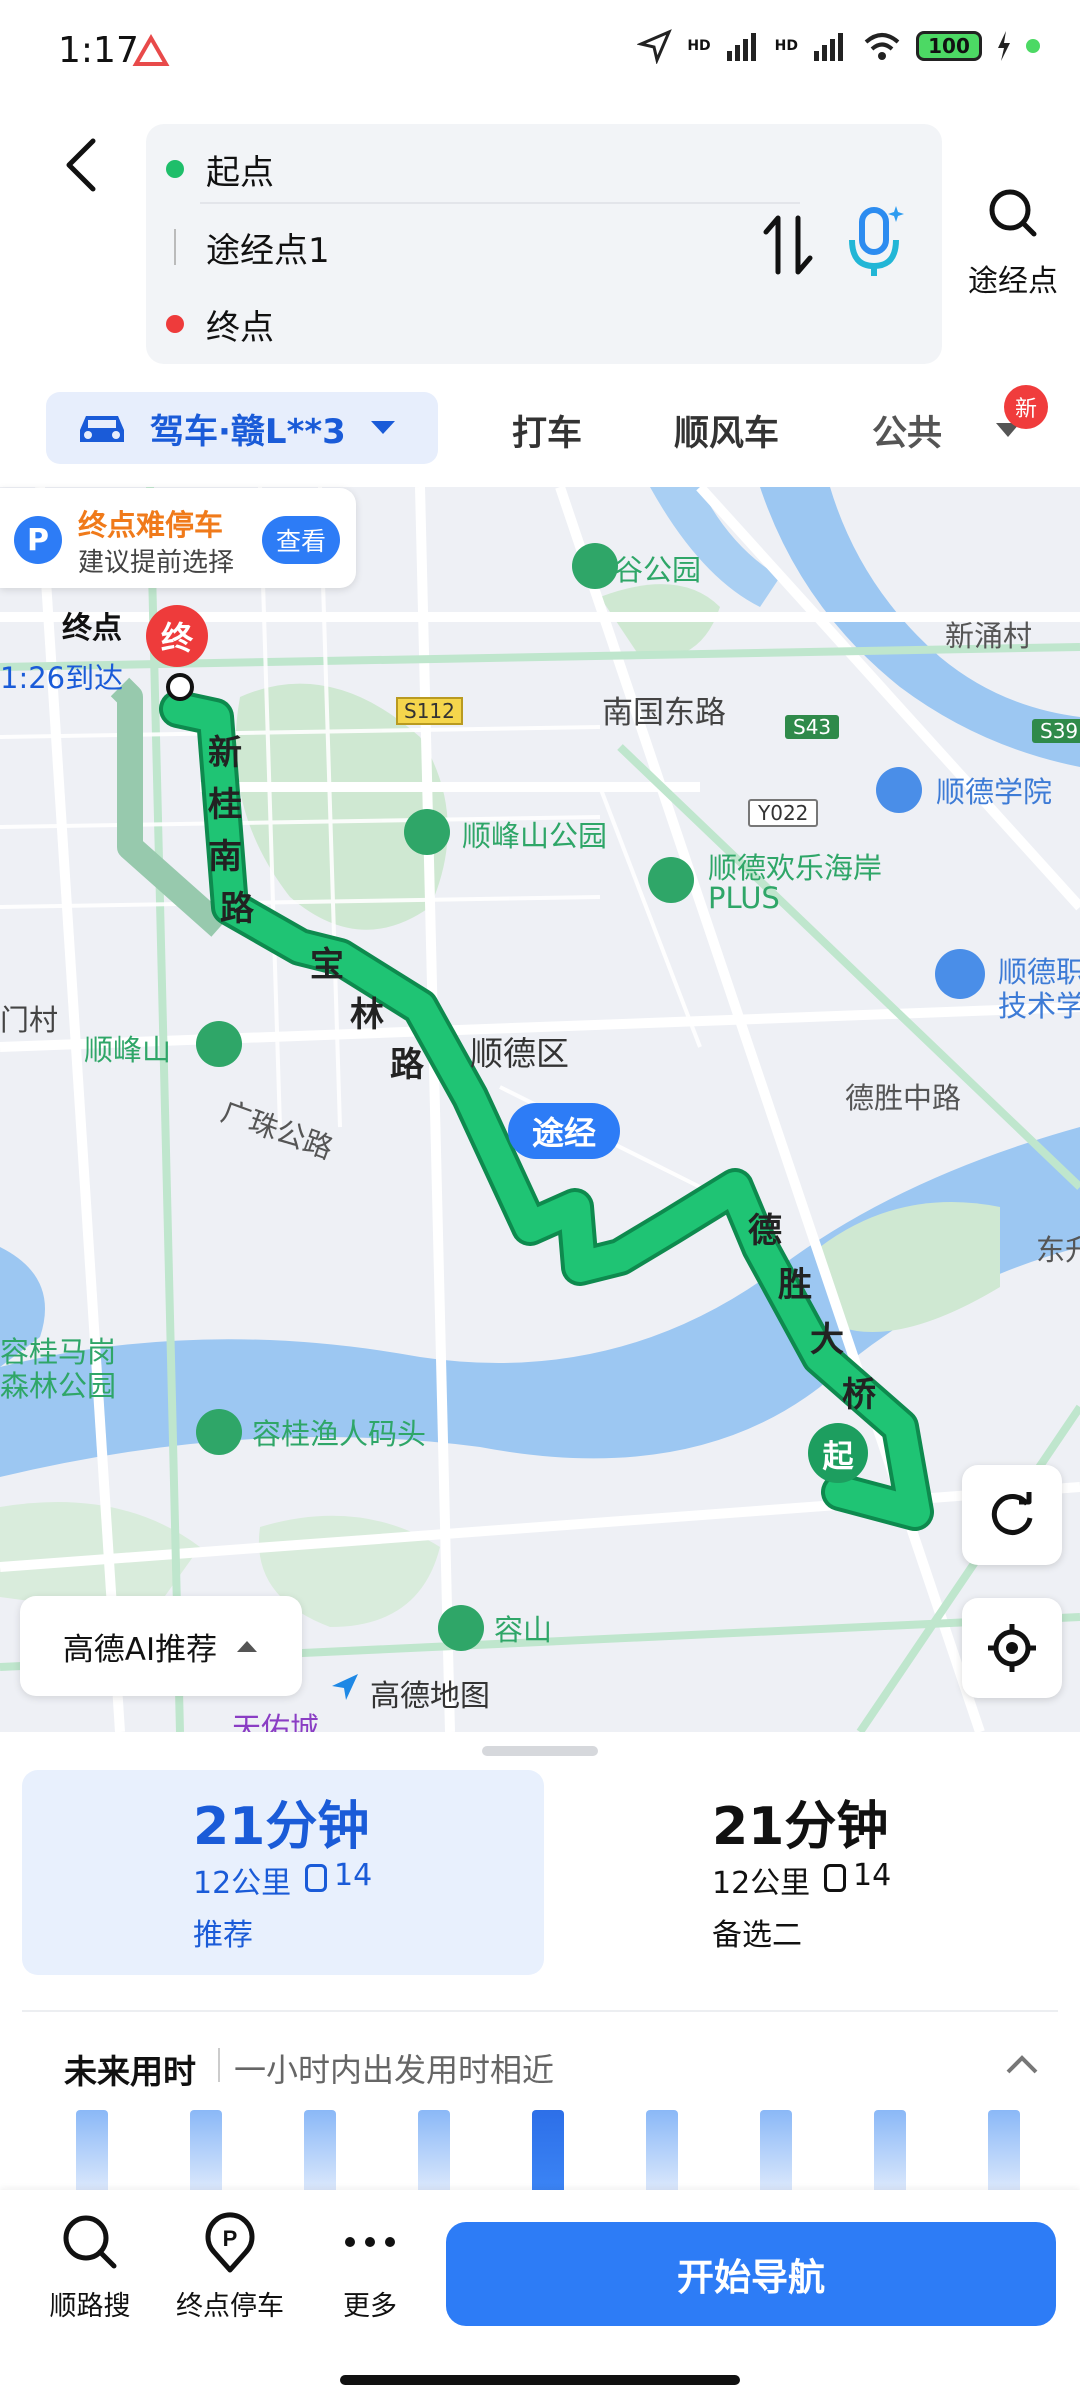  I want to click on route-road-xingui-3: 南, so click(225, 857).